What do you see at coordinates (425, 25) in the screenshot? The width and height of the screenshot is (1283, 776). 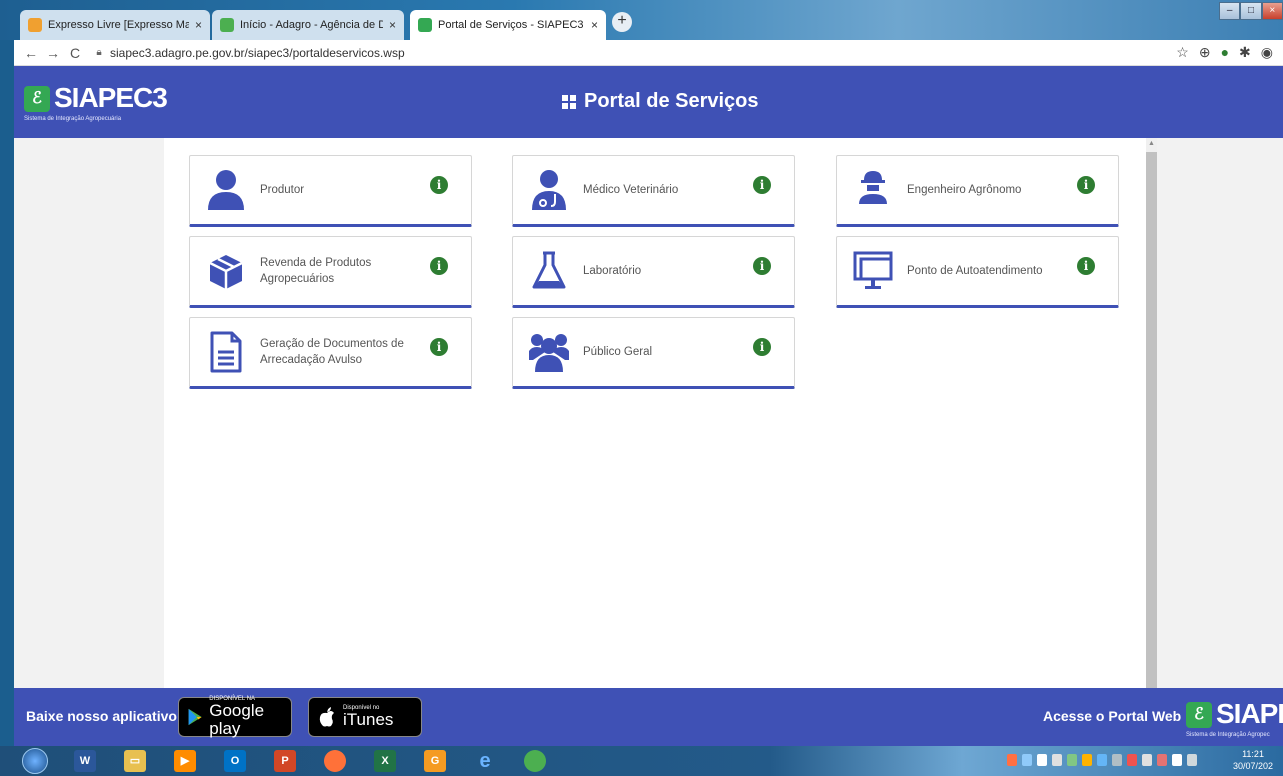 I see `siapec-tab-icon` at bounding box center [425, 25].